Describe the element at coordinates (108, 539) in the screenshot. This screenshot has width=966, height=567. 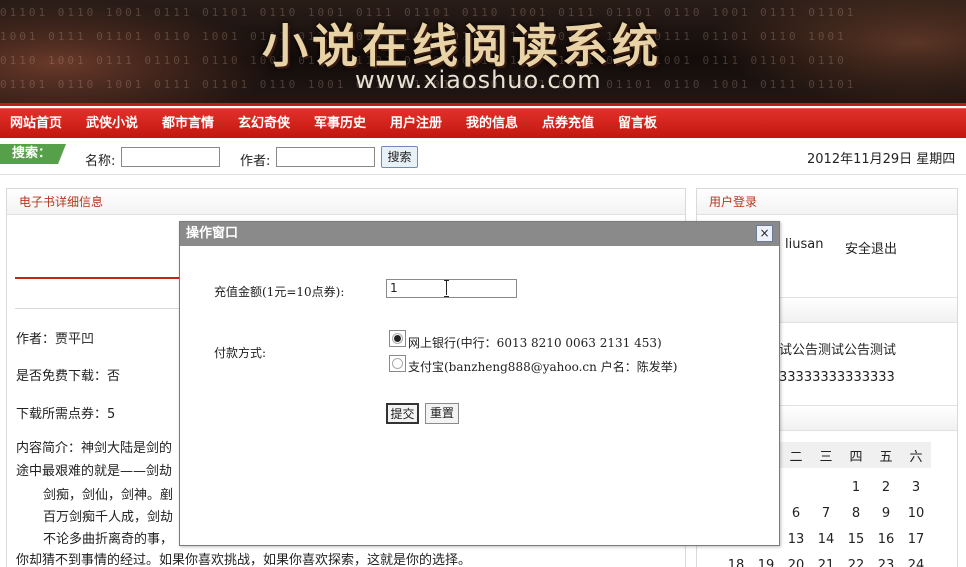
I see `book-intro-line: 不论多曲折离奇的事，` at that location.